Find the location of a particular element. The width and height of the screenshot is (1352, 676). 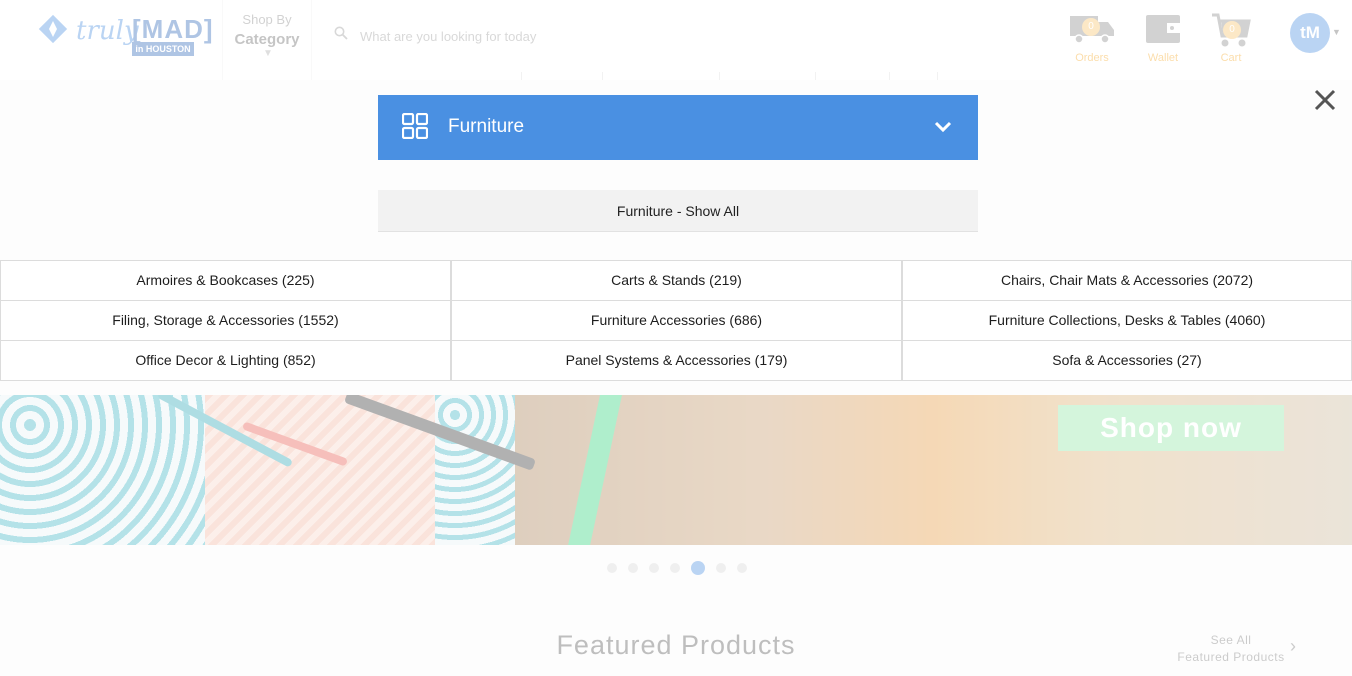

orders-button: 0 Orders is located at coordinates (1092, 40).